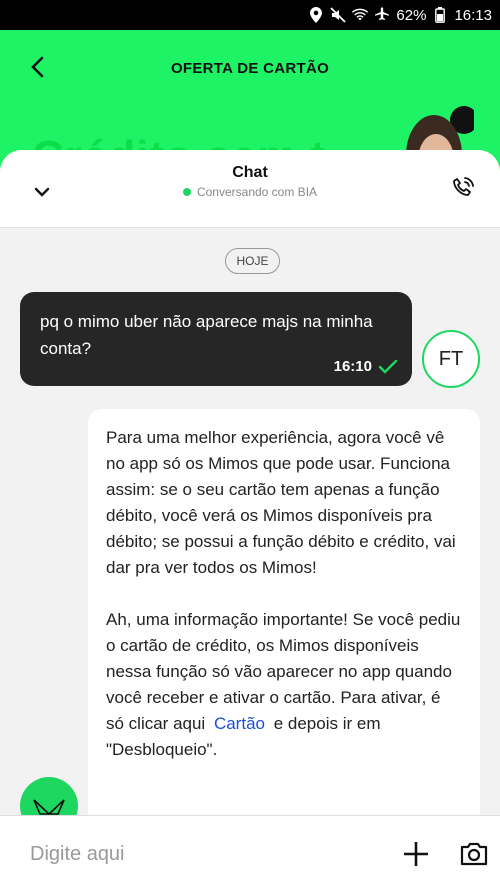 The image size is (500, 889). What do you see at coordinates (338, 15) in the screenshot?
I see `mute-icon` at bounding box center [338, 15].